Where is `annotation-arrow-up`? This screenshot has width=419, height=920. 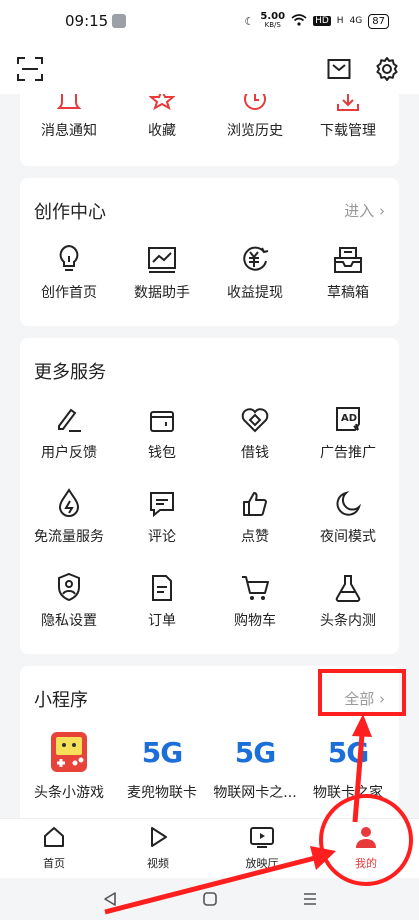
annotation-arrow-up is located at coordinates (359, 772).